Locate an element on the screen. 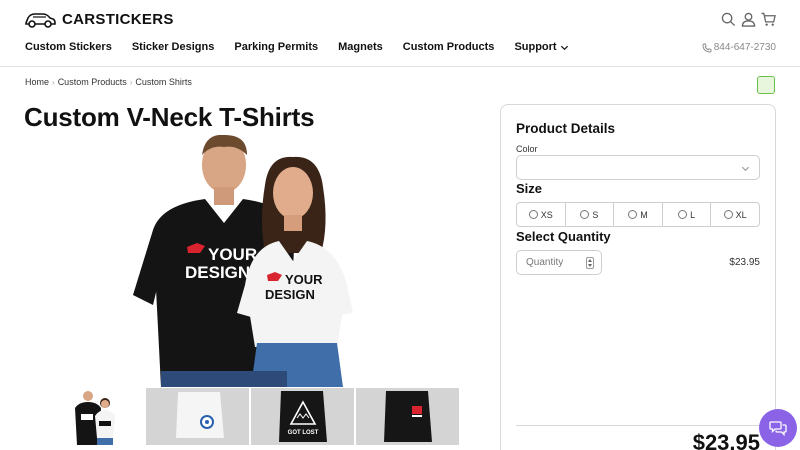 The width and height of the screenshot is (800, 450). brand-logo: CARSTICKERS is located at coordinates (99, 19).